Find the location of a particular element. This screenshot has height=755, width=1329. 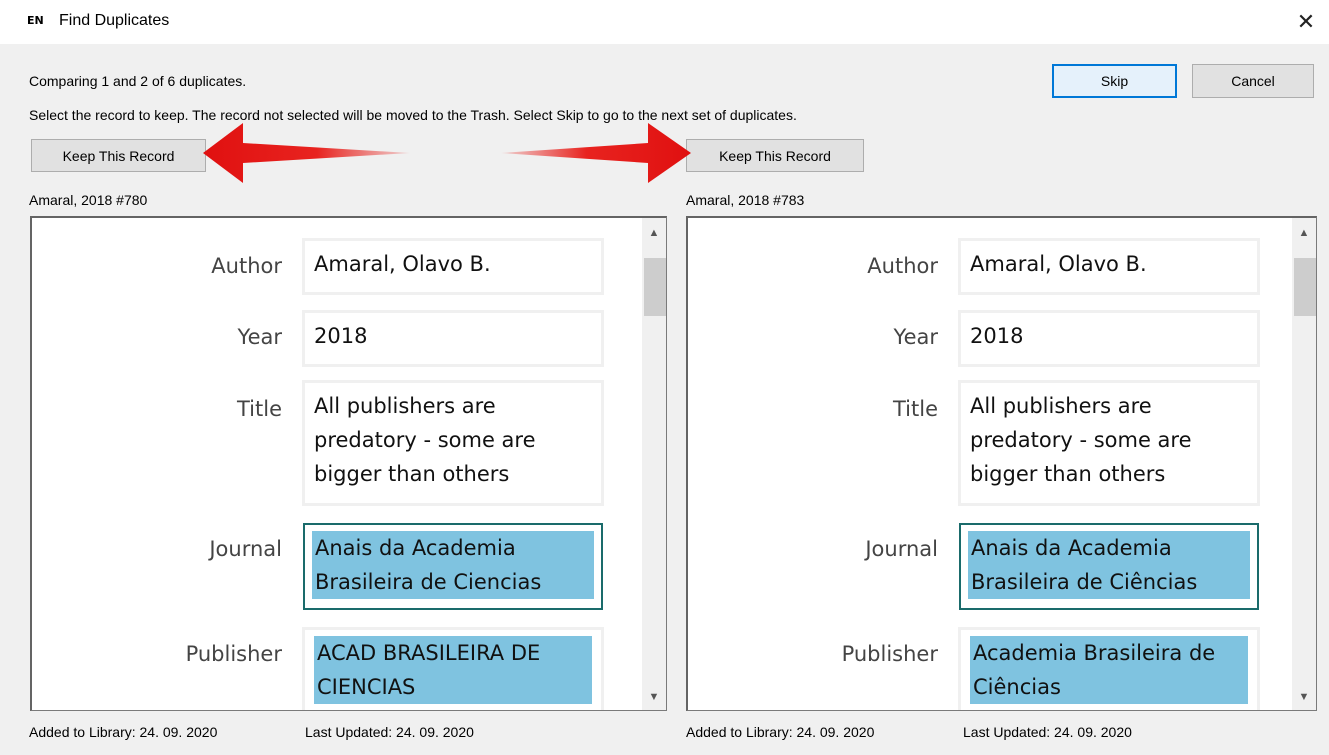

right-record-ref: Amaral, 2018 #783 is located at coordinates (745, 200).